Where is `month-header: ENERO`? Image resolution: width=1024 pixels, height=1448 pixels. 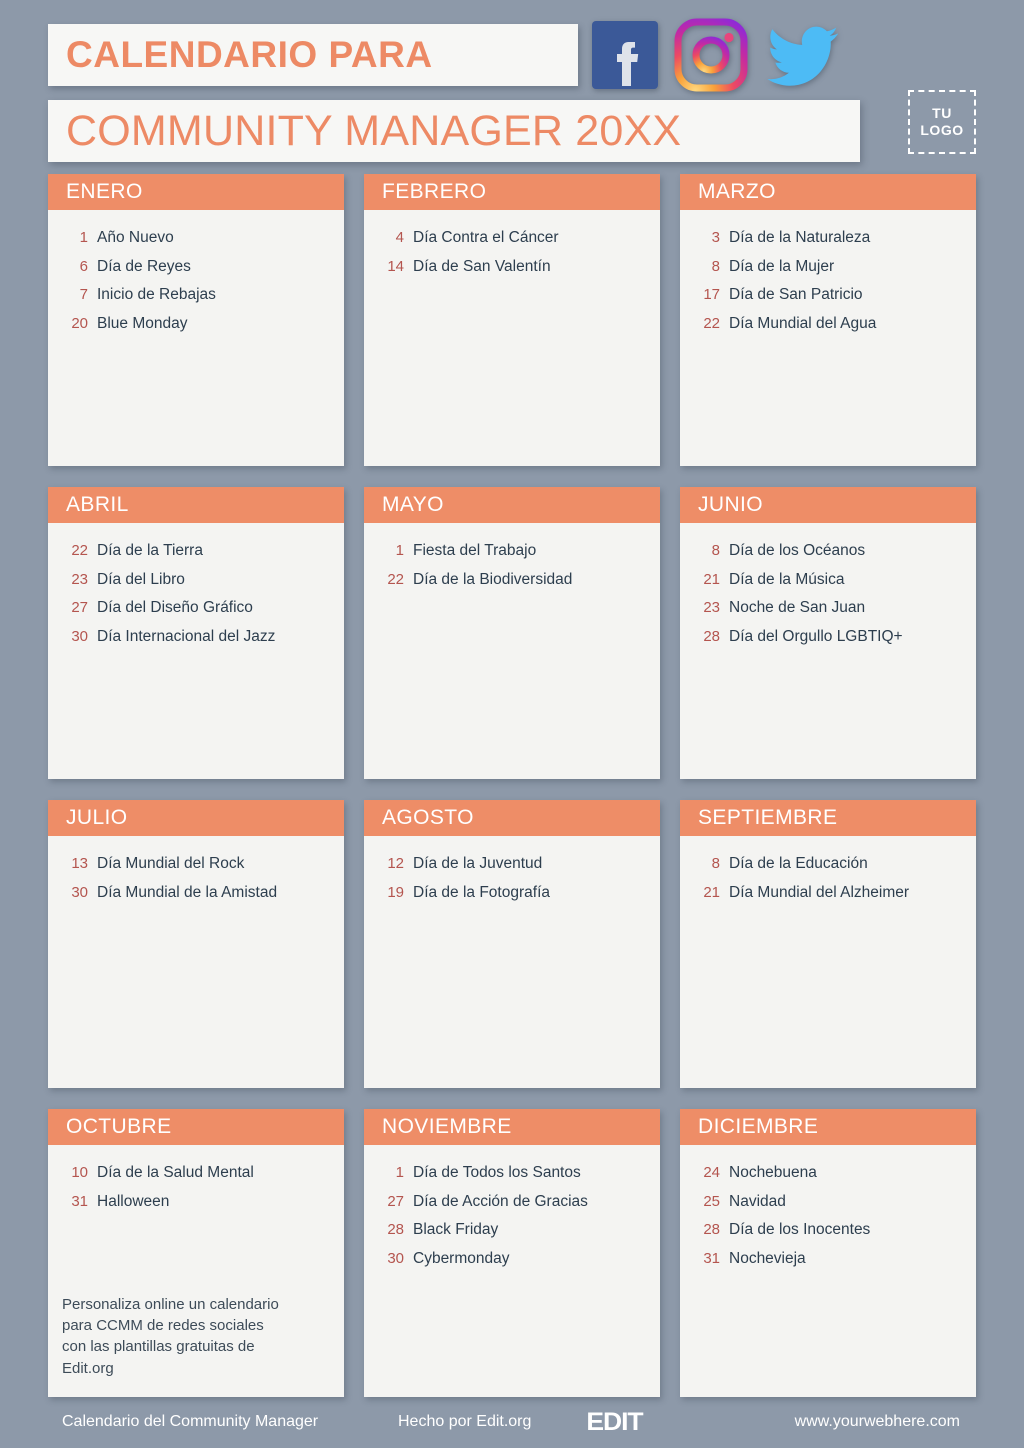
month-header: ENERO is located at coordinates (196, 192).